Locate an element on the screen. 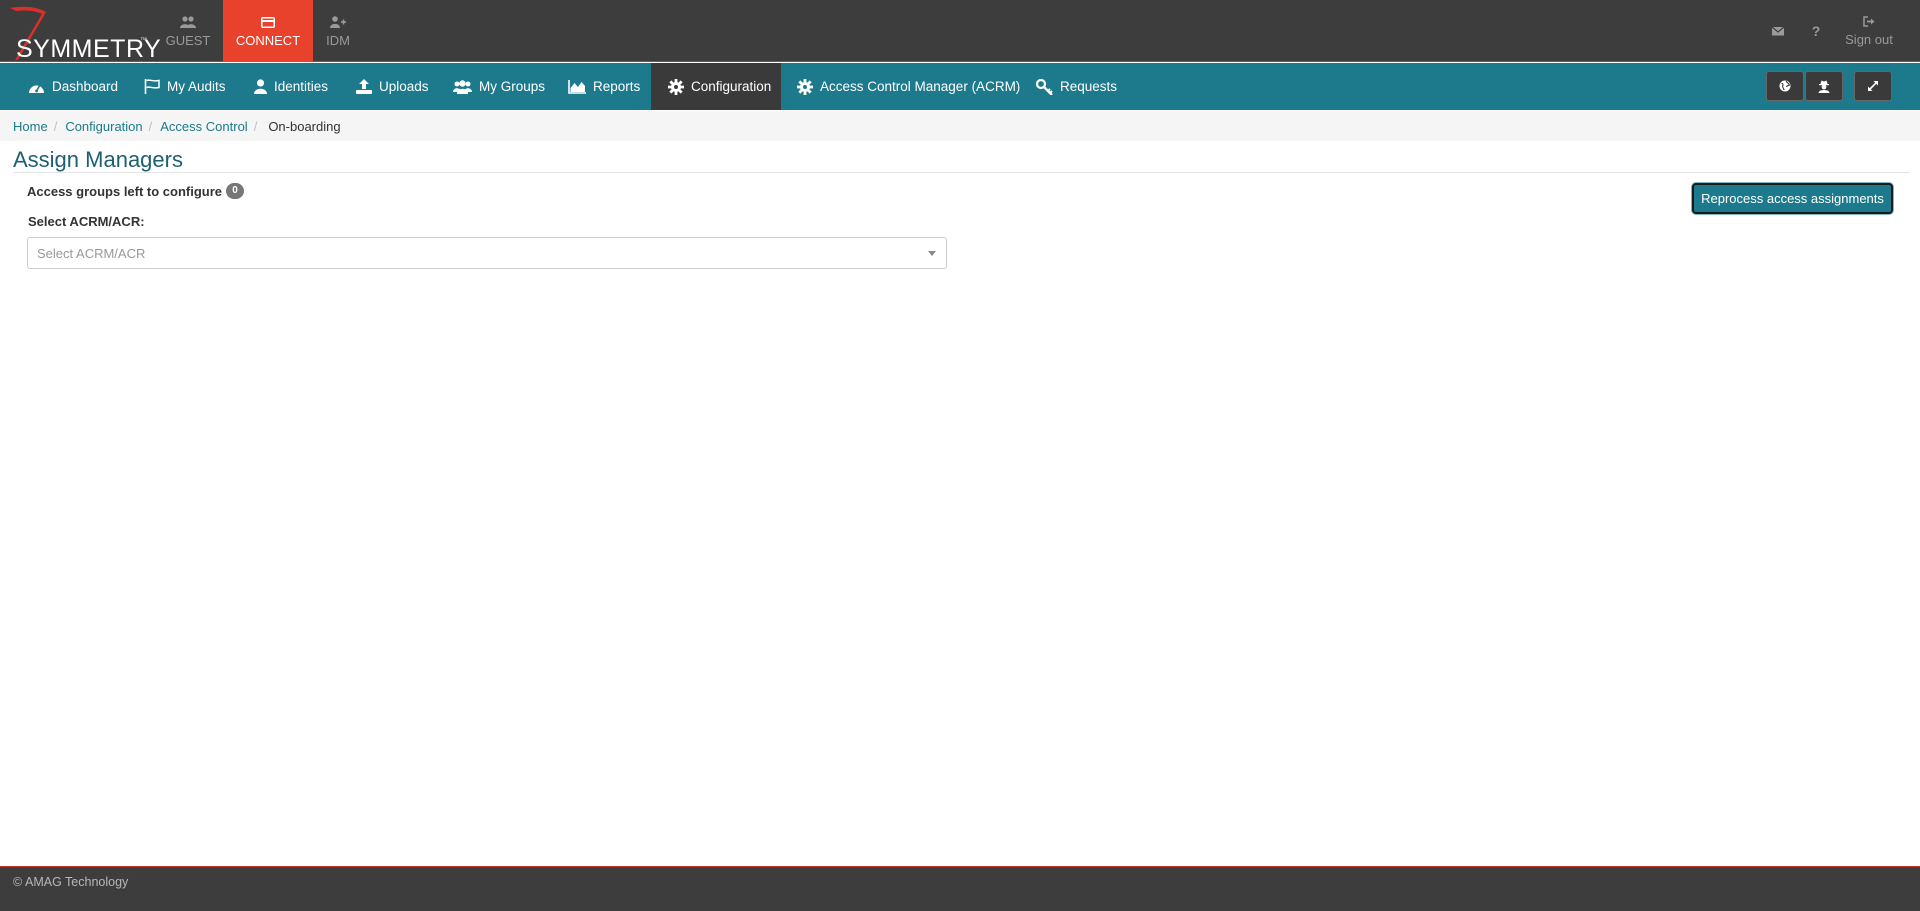 The height and width of the screenshot is (911, 1920). breadcrumb-home: Home is located at coordinates (30, 126).